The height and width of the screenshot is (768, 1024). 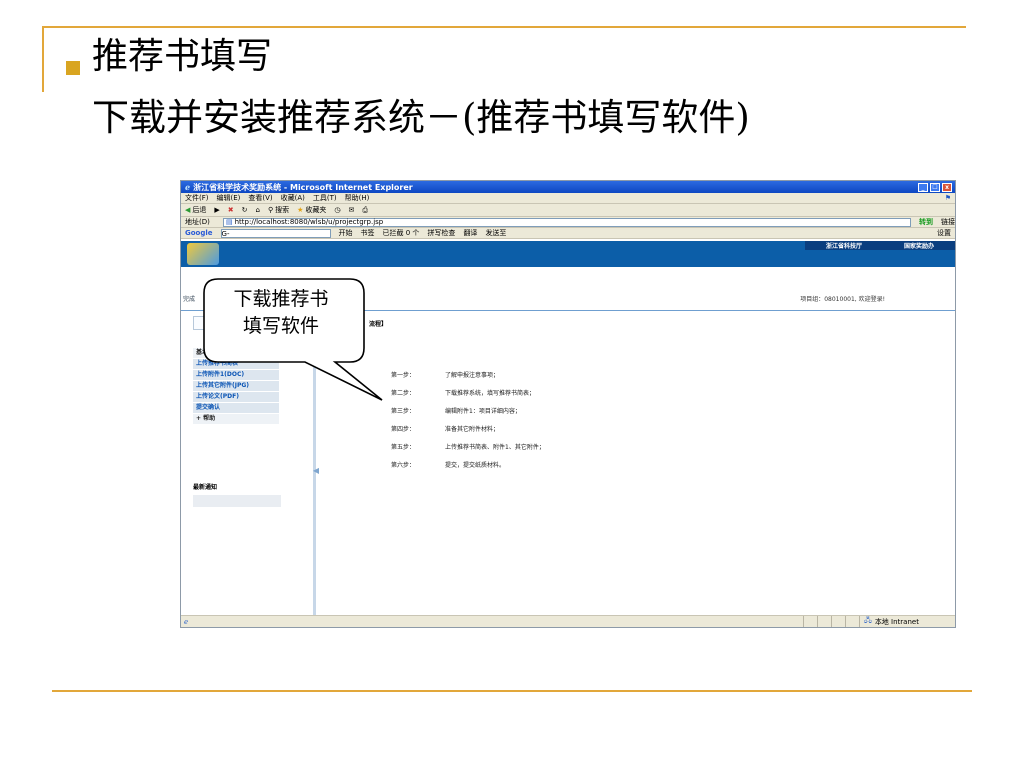 I want to click on callout-line-1: 下载推荐书, so click(x=281, y=299).